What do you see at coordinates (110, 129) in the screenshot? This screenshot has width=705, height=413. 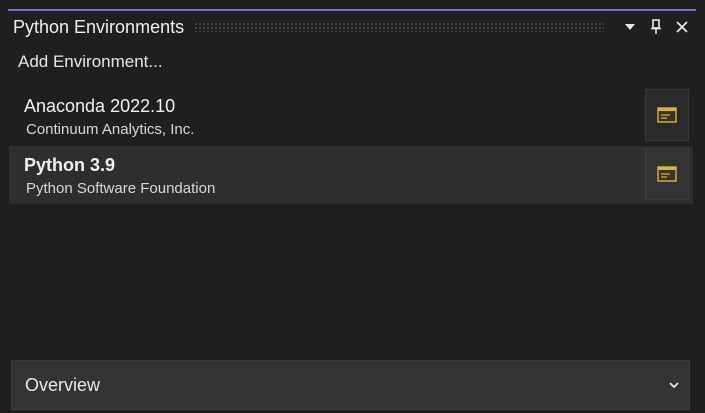 I see `environment-vendor: Continuum Analytics, Inc.` at bounding box center [110, 129].